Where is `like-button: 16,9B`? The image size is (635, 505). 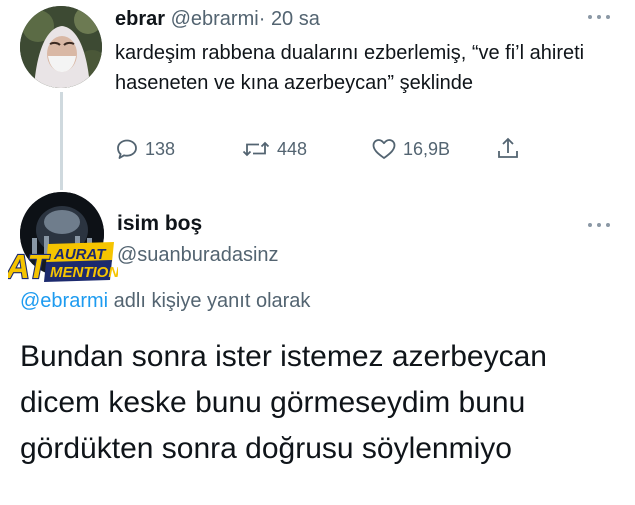 like-button: 16,9B is located at coordinates (410, 149).